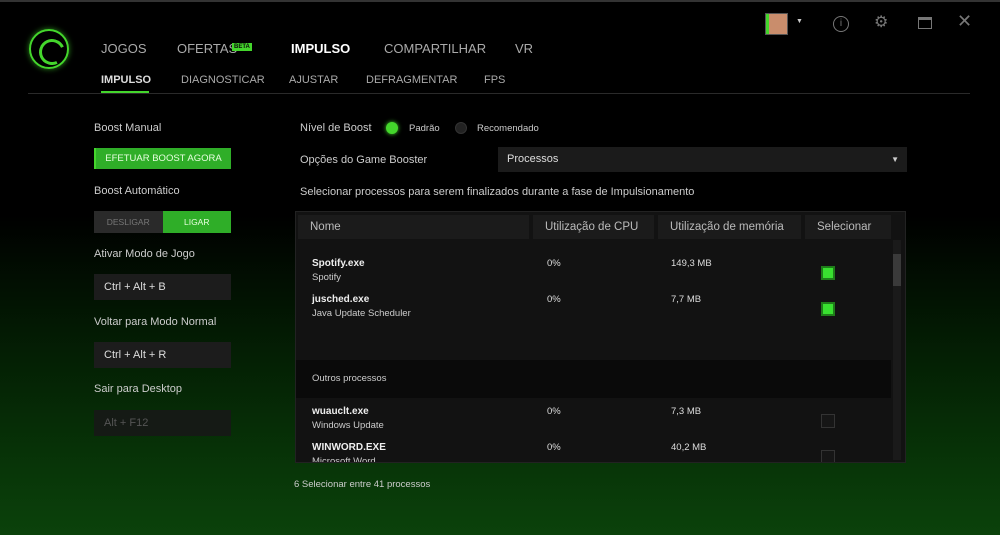 Image resolution: width=1000 pixels, height=535 pixels. I want to click on boost-level-label: Nível de Boost, so click(336, 128).